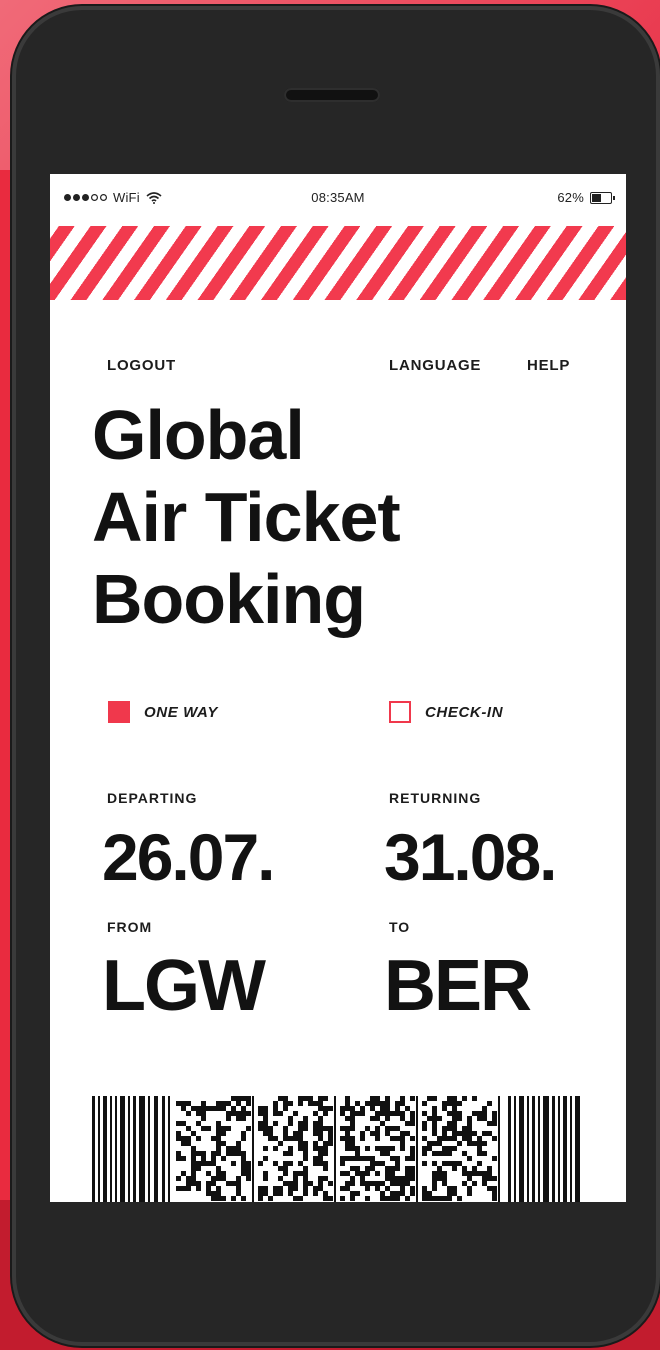 The height and width of the screenshot is (1350, 660). What do you see at coordinates (464, 712) in the screenshot?
I see `check-in-label: CHECK-IN` at bounding box center [464, 712].